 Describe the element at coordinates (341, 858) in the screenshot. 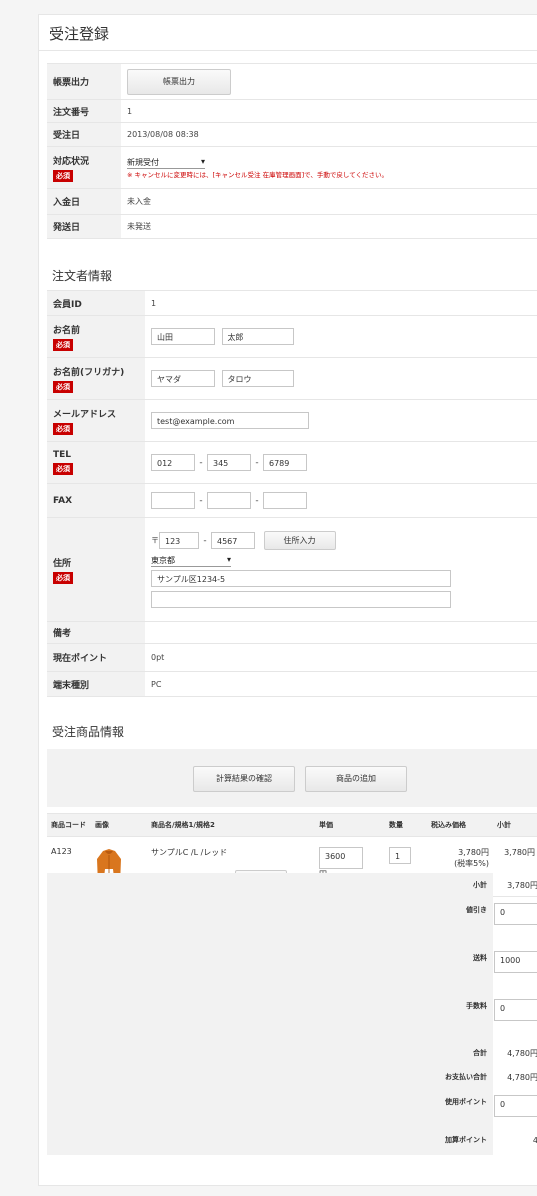

I see `price-input: 3600` at that location.